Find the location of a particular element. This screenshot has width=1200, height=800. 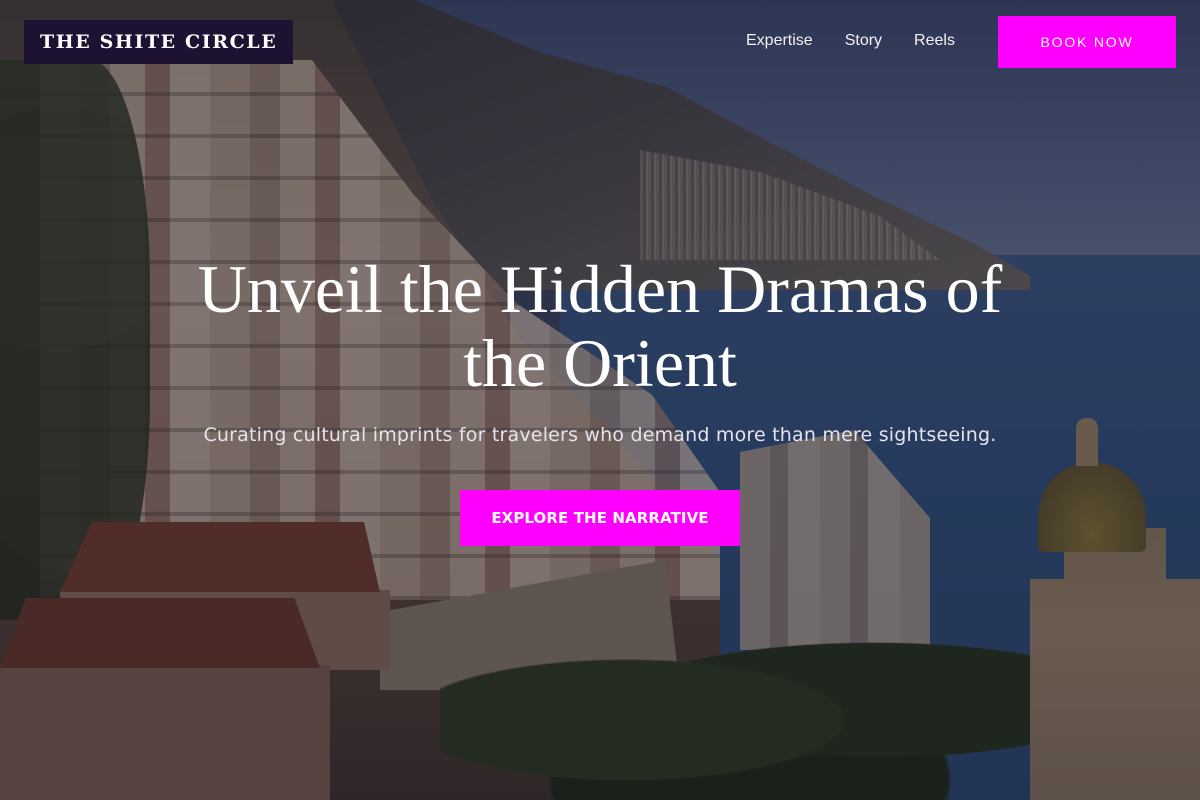

hero-title-line-1: Unveil the Hidden Dramas of is located at coordinates (600, 289).